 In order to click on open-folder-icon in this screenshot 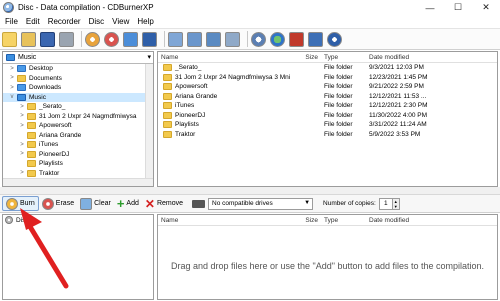, I will do `click(28, 39)`.